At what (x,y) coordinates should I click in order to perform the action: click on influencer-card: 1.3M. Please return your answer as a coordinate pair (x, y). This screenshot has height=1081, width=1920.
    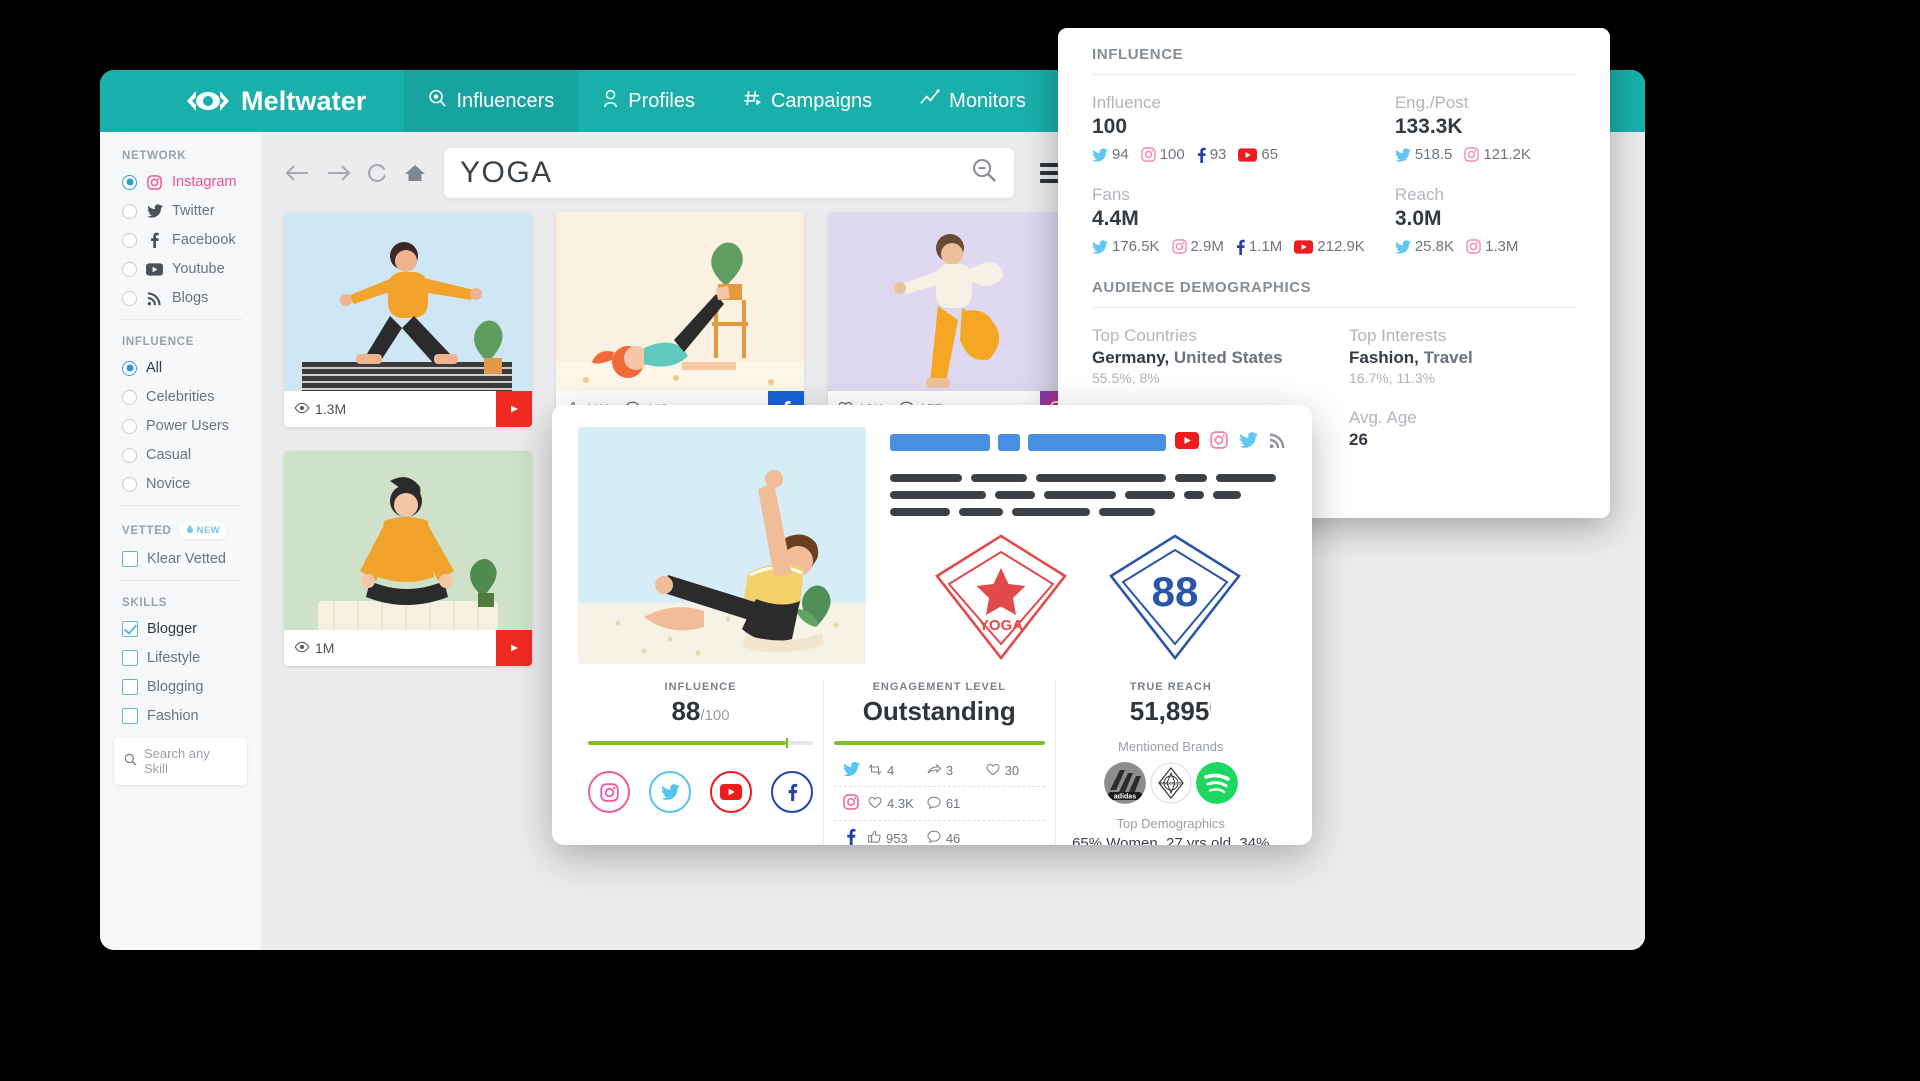
    Looking at the image, I should click on (408, 319).